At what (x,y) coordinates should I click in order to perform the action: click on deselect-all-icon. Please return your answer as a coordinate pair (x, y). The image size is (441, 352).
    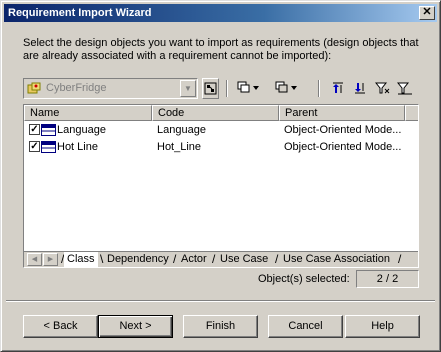
    Looking at the image, I should click on (287, 88).